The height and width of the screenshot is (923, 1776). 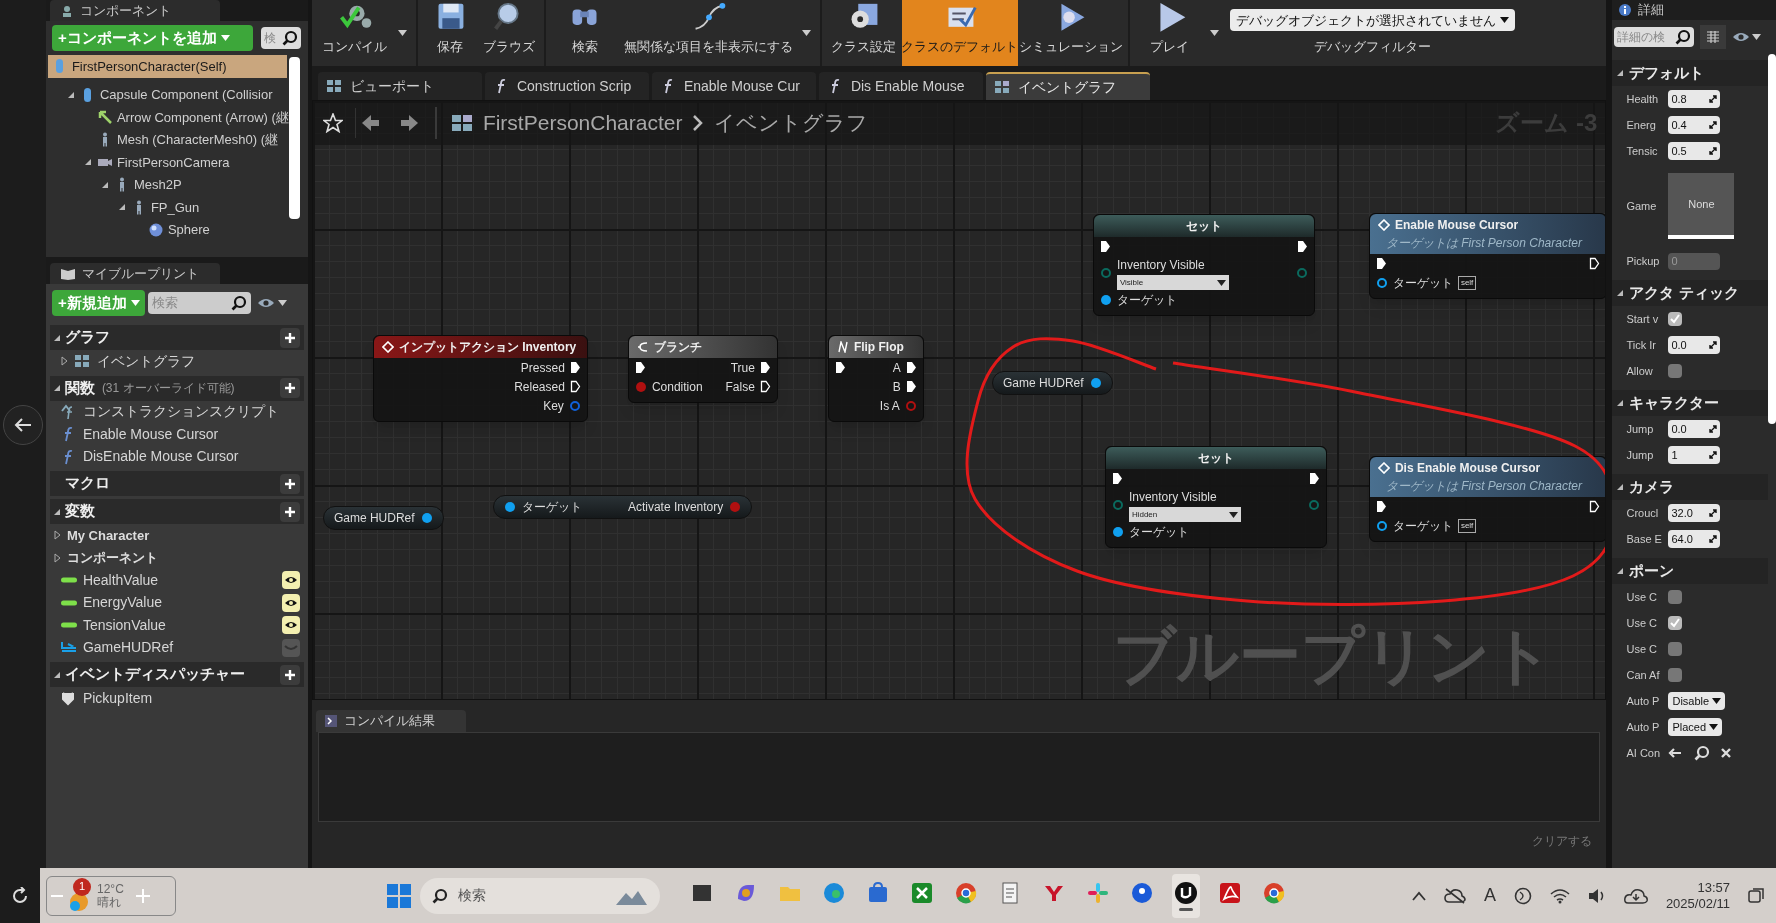 I want to click on tree-item: Capsule Component (Collisior, so click(x=167, y=94).